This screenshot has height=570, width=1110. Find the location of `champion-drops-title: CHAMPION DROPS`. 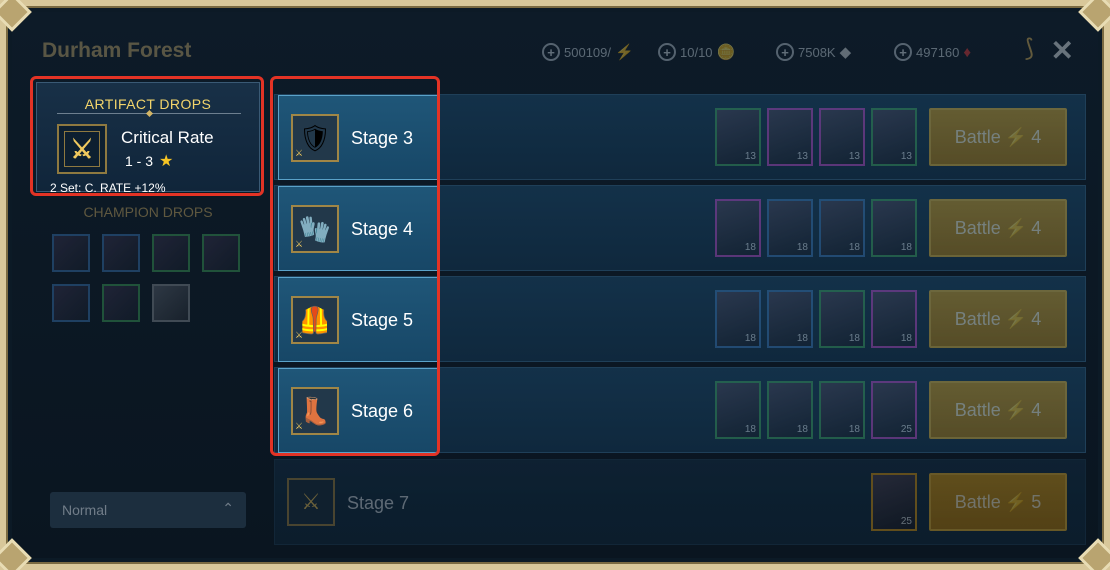

champion-drops-title: CHAMPION DROPS is located at coordinates (148, 212).